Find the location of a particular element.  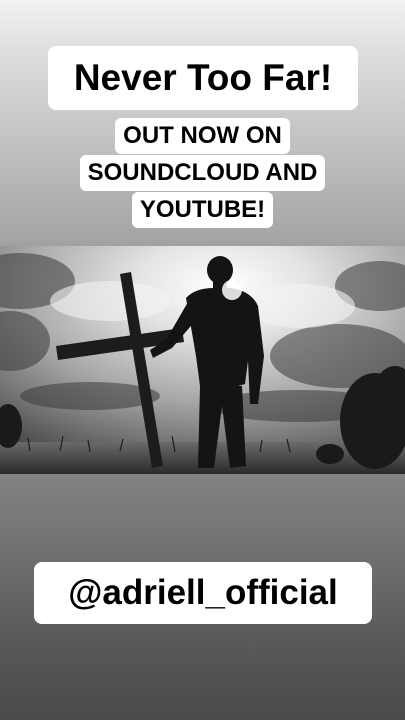

handle-text: @adriell_official is located at coordinates (203, 592).